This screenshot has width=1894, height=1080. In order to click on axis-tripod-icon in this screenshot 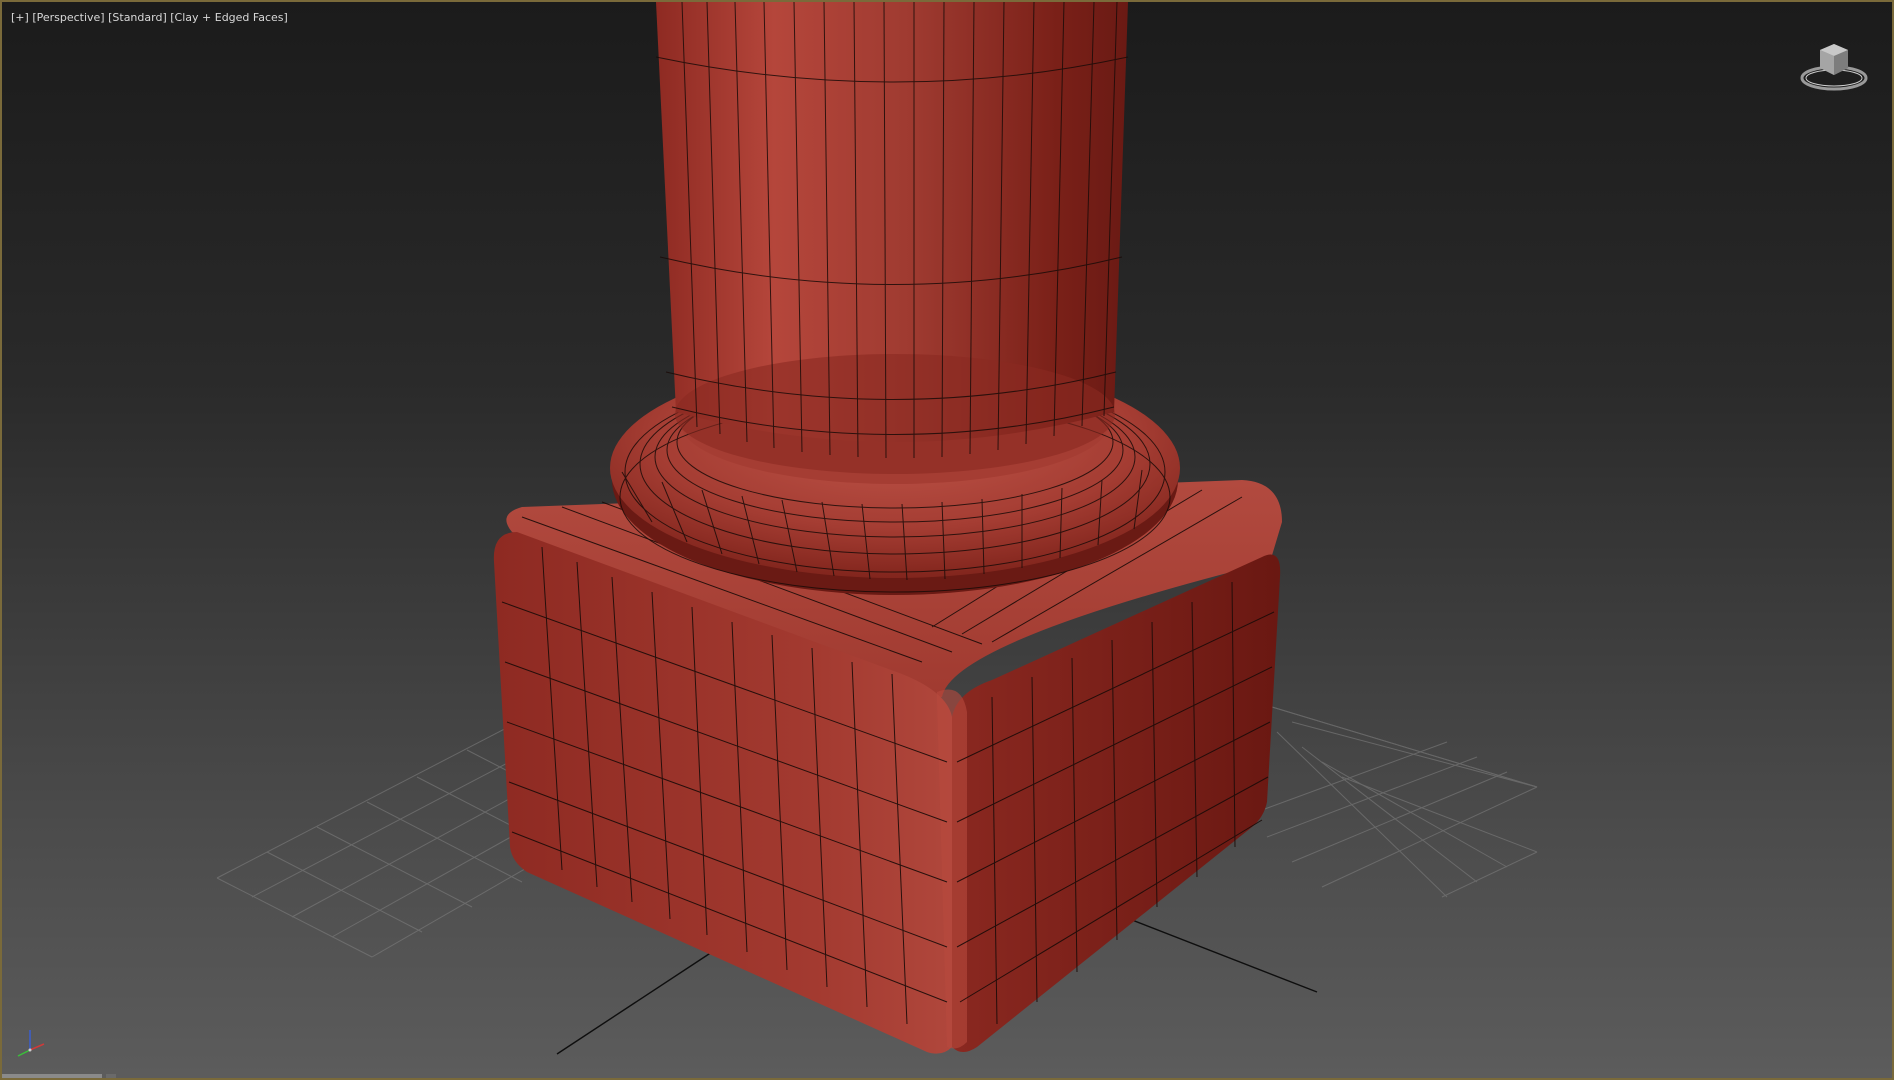, I will do `click(31, 1043)`.